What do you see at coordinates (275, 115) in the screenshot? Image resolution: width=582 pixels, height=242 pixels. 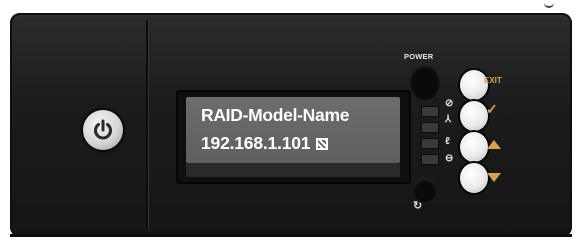 I see `lcd-model-name: RAID-Model-Name` at bounding box center [275, 115].